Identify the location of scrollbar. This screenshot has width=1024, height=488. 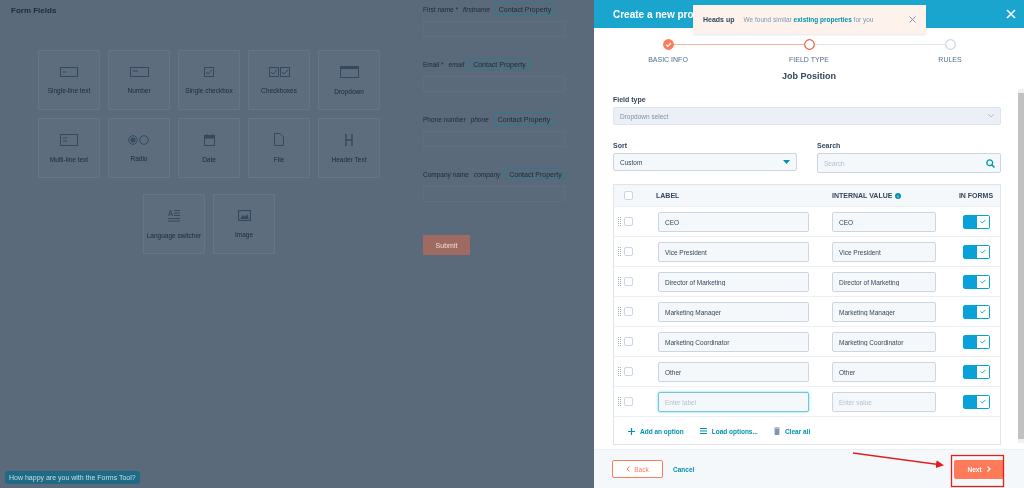
(1021, 266).